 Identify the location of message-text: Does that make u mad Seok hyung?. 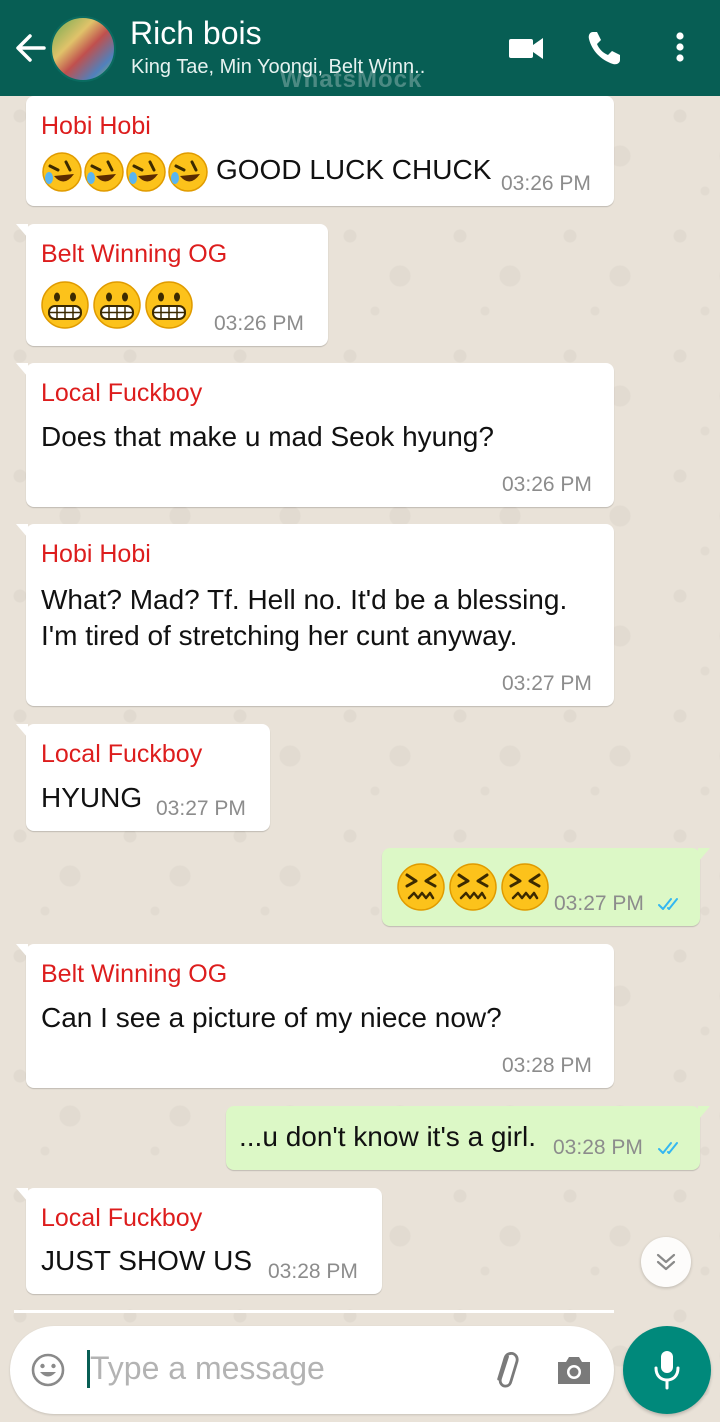
(267, 436).